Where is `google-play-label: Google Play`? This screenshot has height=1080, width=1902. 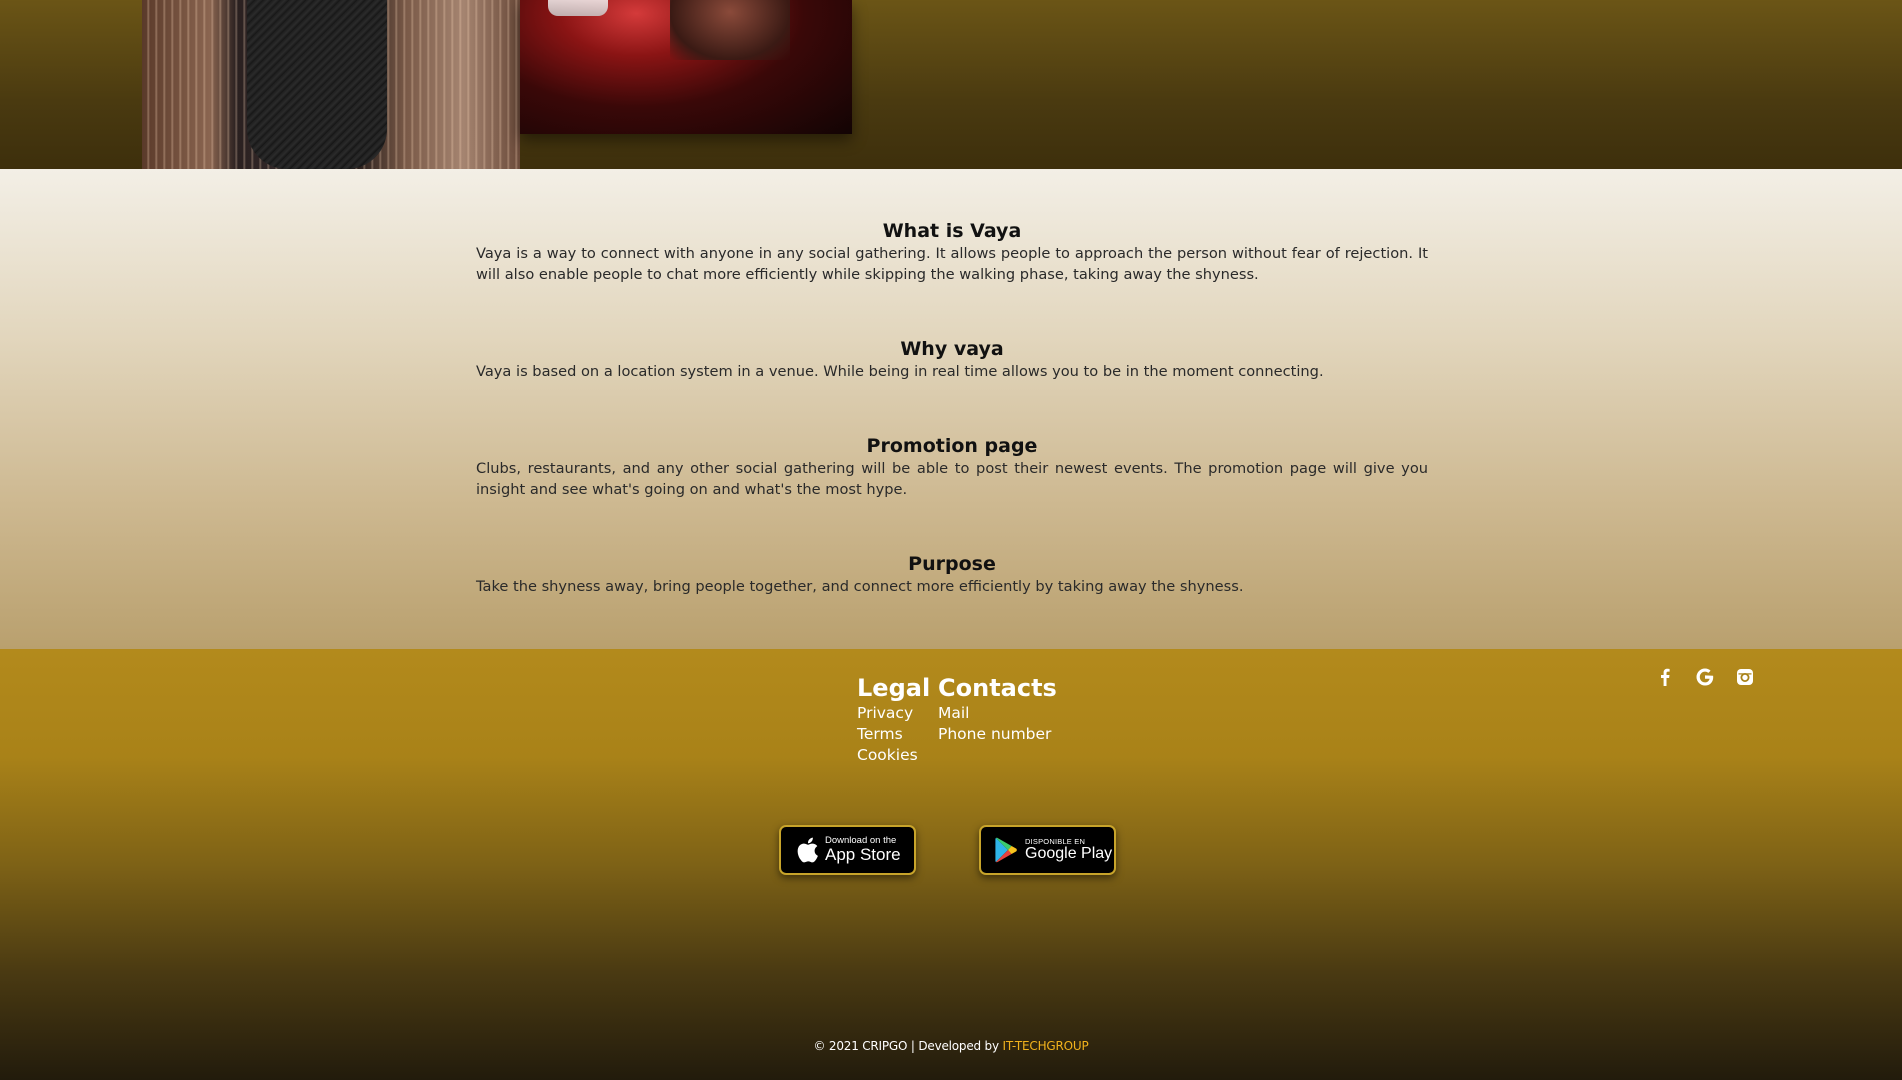
google-play-label: Google Play is located at coordinates (1069, 853).